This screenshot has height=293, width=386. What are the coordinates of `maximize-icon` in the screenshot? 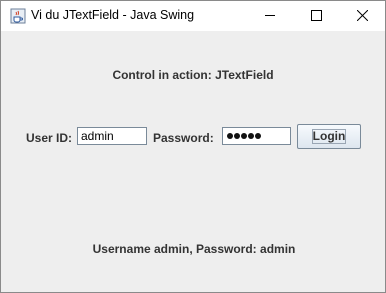 It's located at (316, 15).